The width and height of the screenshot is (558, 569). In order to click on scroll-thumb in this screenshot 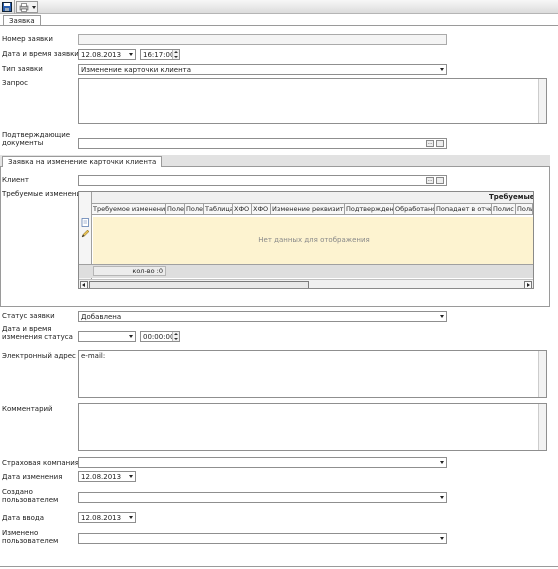, I will do `click(199, 284)`.